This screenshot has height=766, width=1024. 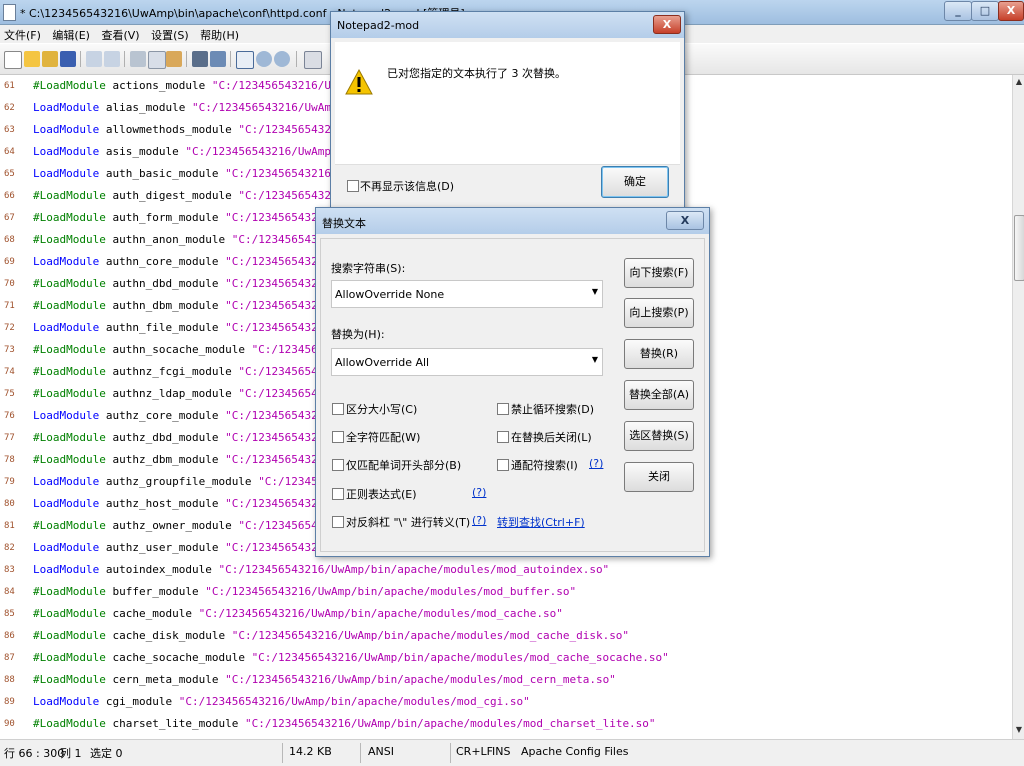 What do you see at coordinates (338, 409) in the screenshot?
I see `match-case-checkbox` at bounding box center [338, 409].